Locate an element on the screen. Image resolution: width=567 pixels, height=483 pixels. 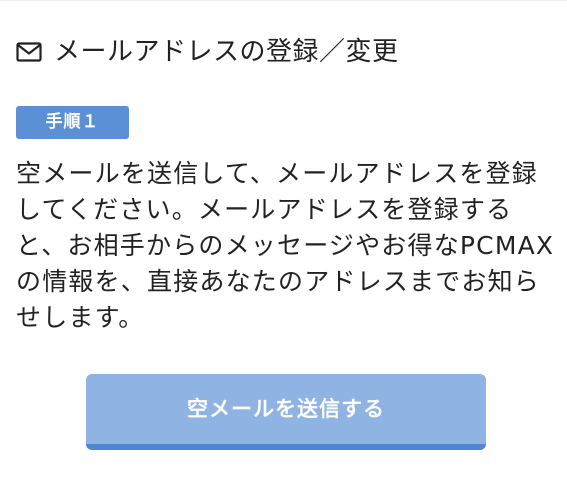
section-header: メールアドレスの登録／変更 is located at coordinates (207, 52).